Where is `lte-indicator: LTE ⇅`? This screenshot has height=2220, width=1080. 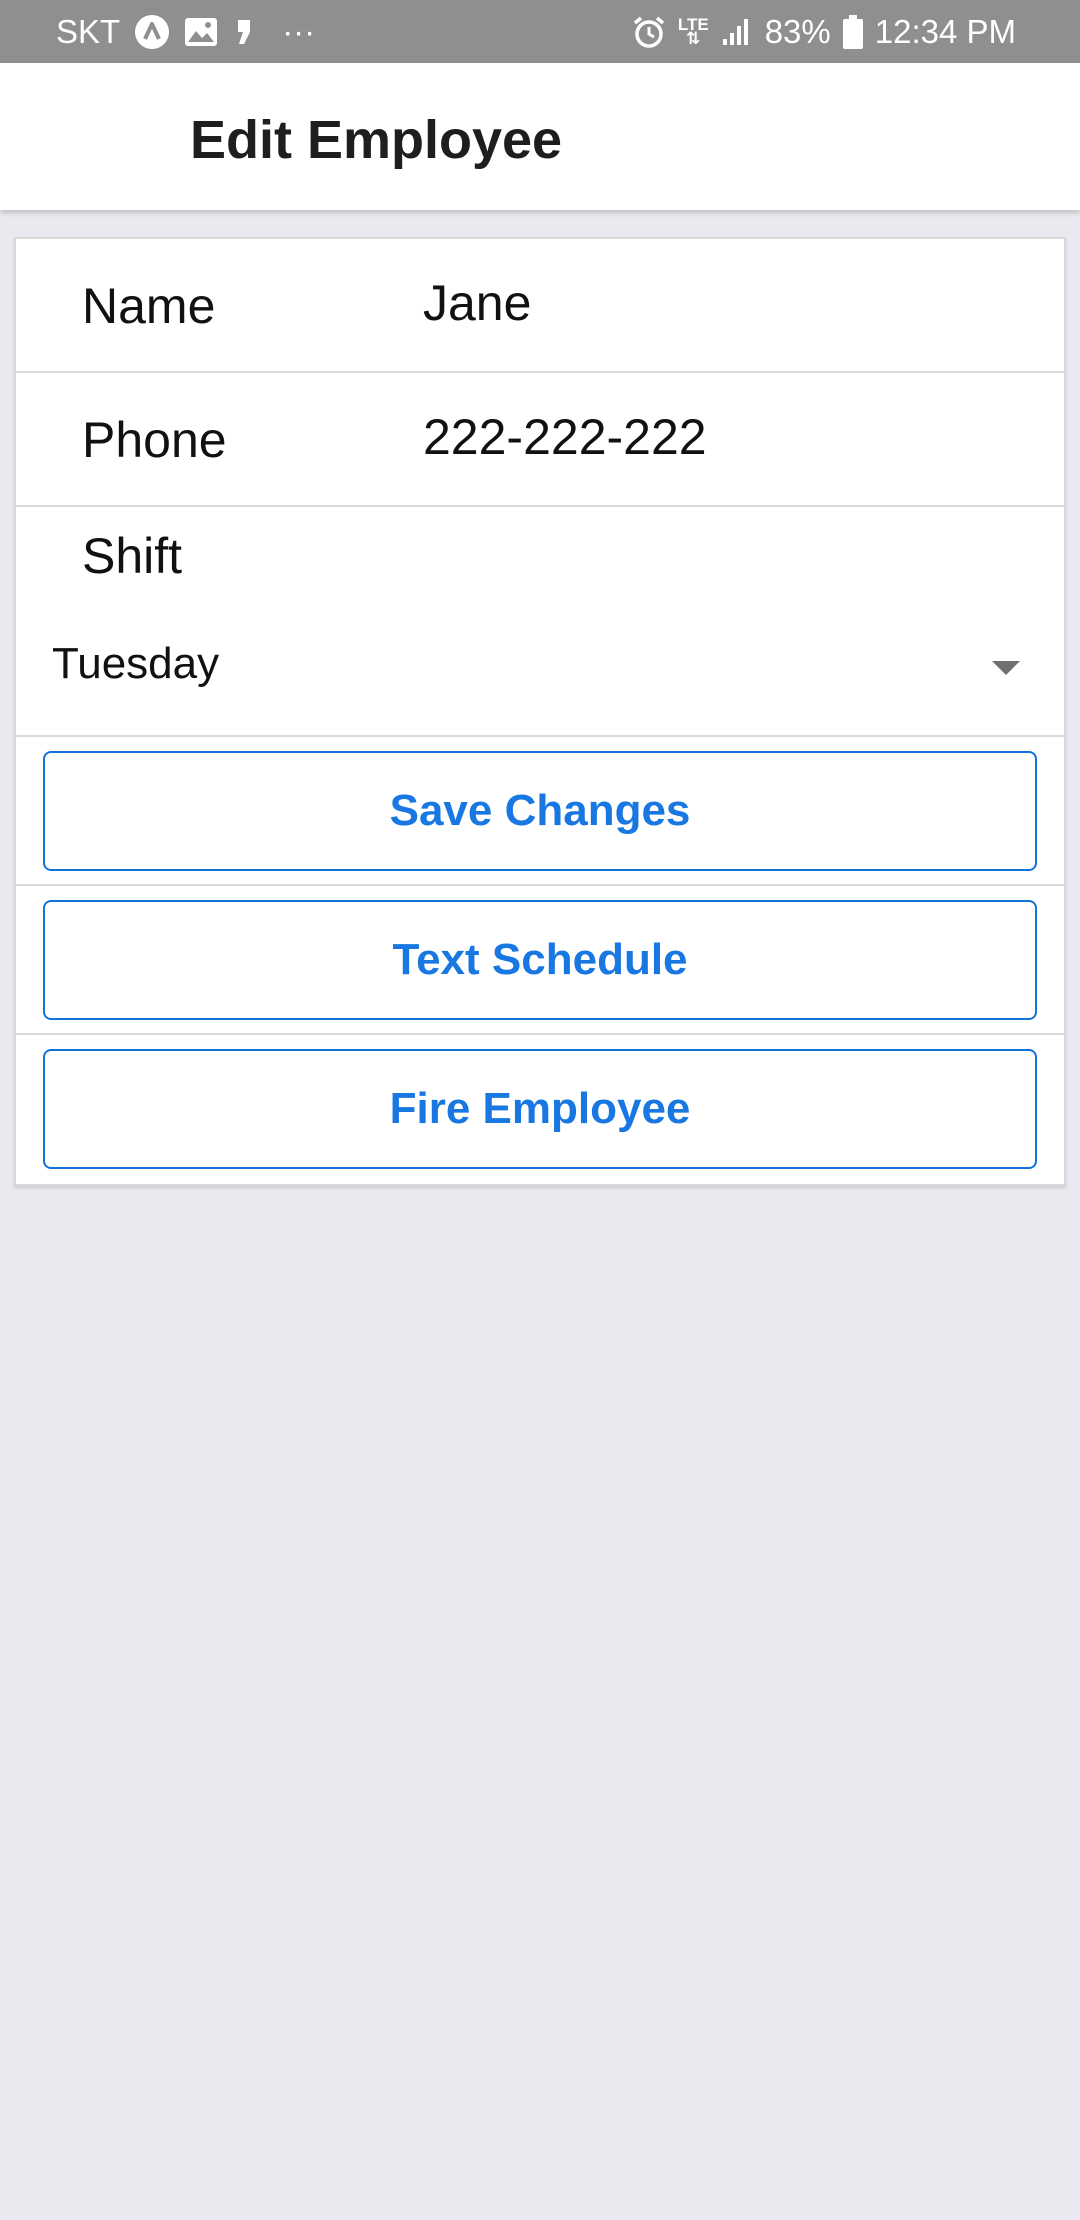
lte-indicator: LTE ⇅ is located at coordinates (693, 32).